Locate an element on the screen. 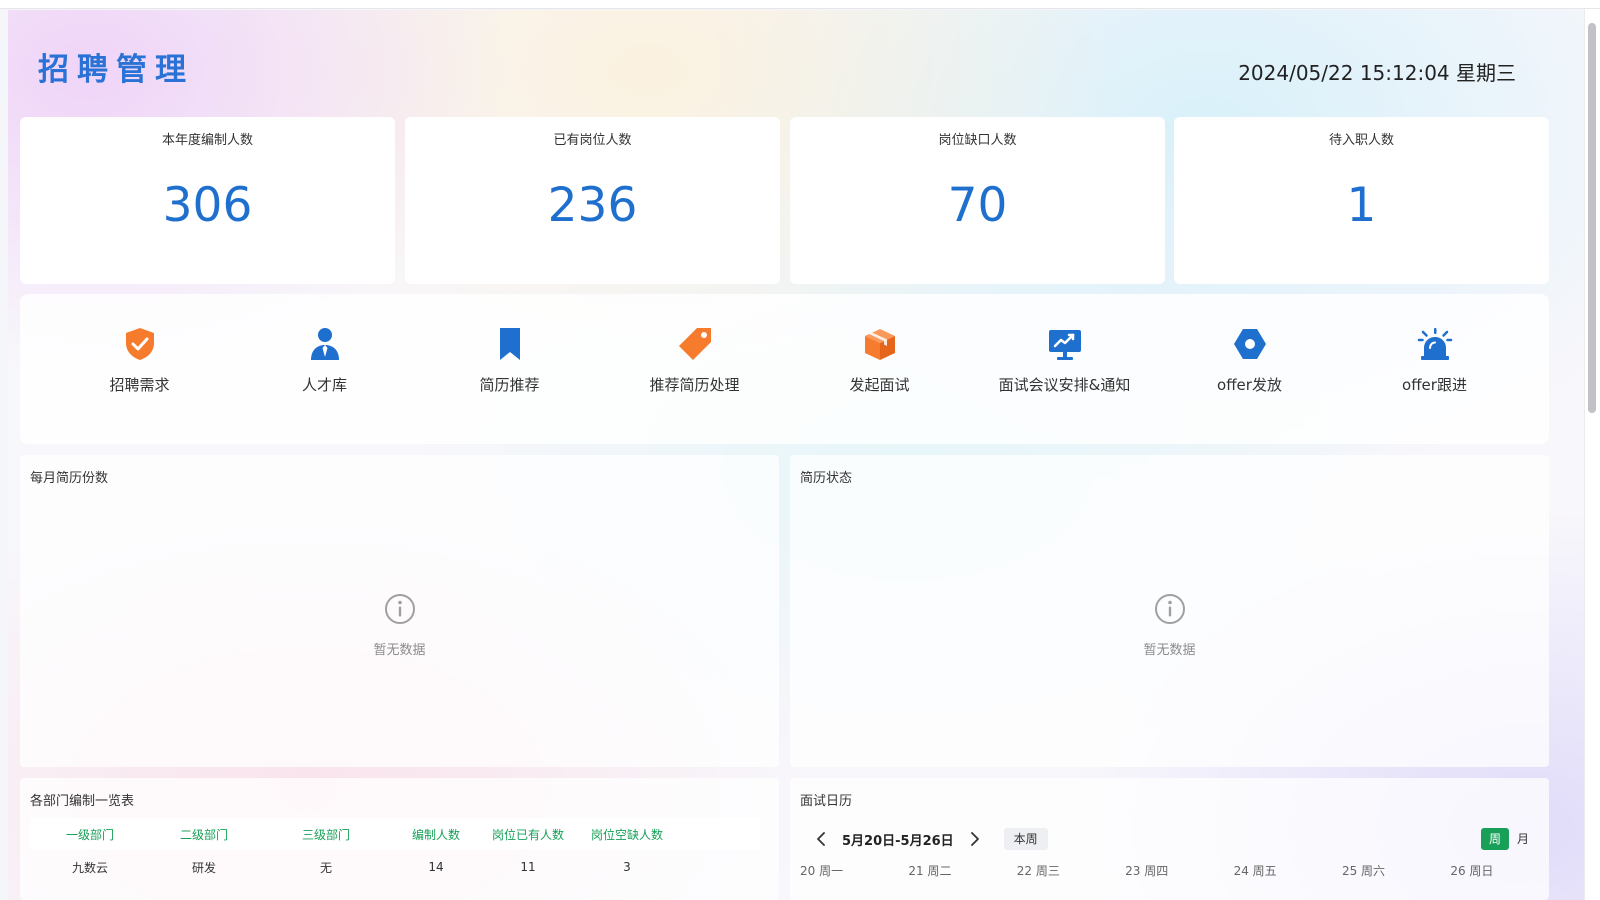 This screenshot has height=900, width=1600. stat-card-pending-onboard: 待入职人数 1 is located at coordinates (1361, 200).